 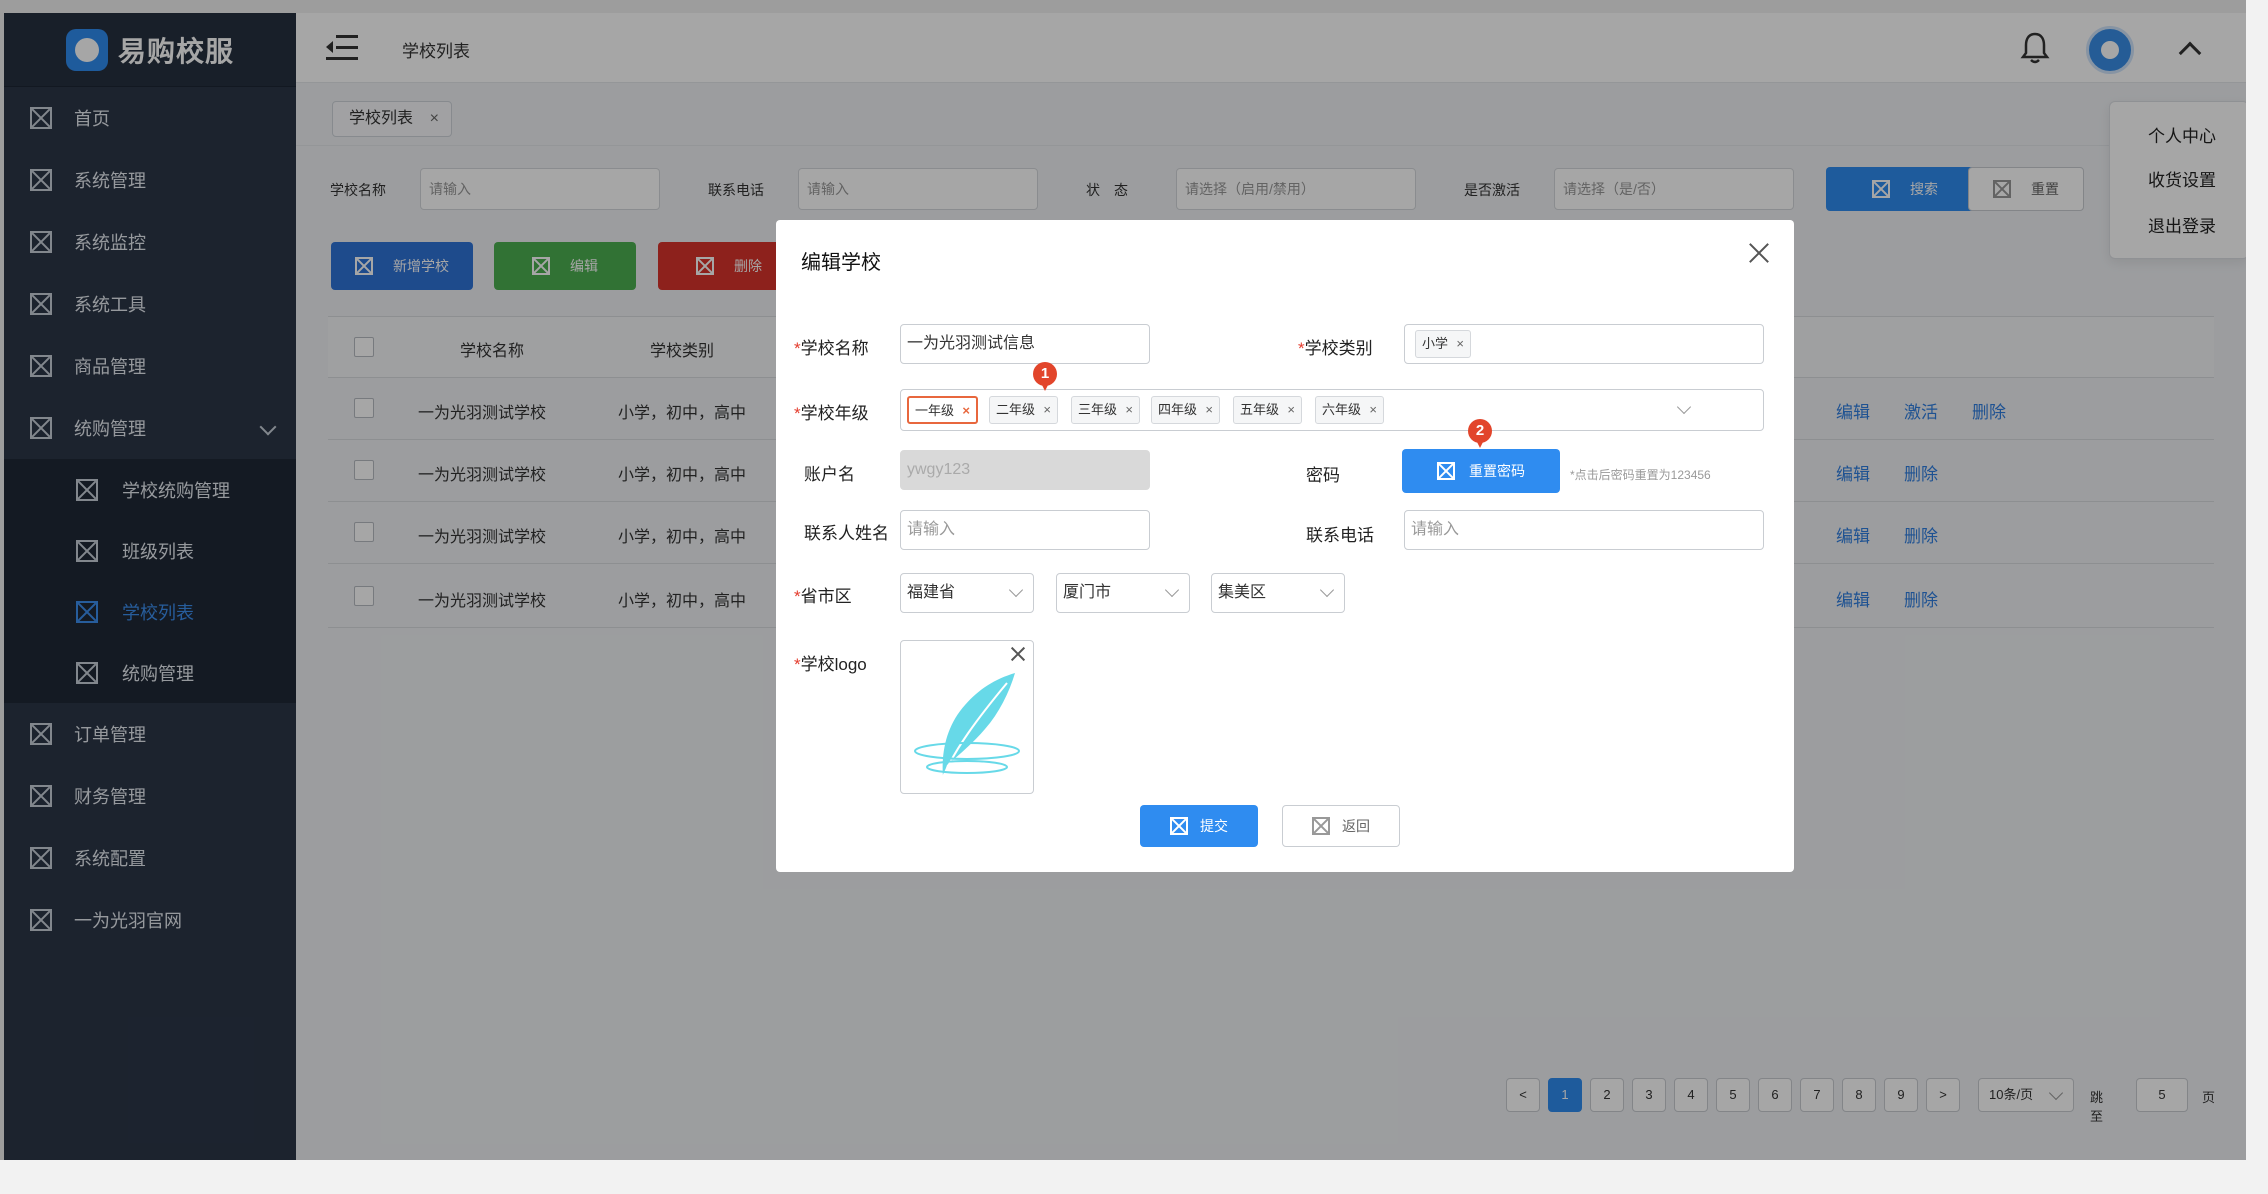 What do you see at coordinates (831, 413) in the screenshot?
I see `label-grades: *学校年级` at bounding box center [831, 413].